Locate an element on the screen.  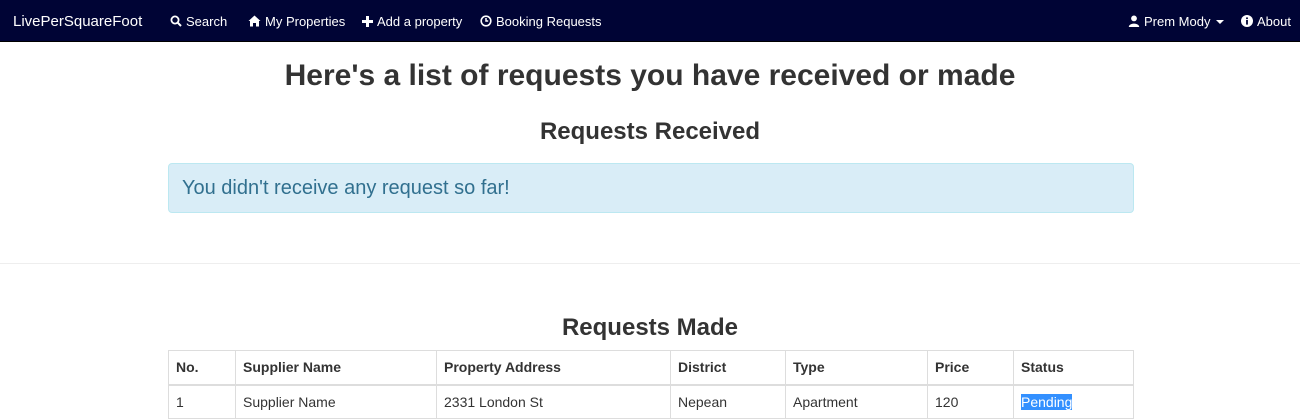
nav-search: Search is located at coordinates (198, 21).